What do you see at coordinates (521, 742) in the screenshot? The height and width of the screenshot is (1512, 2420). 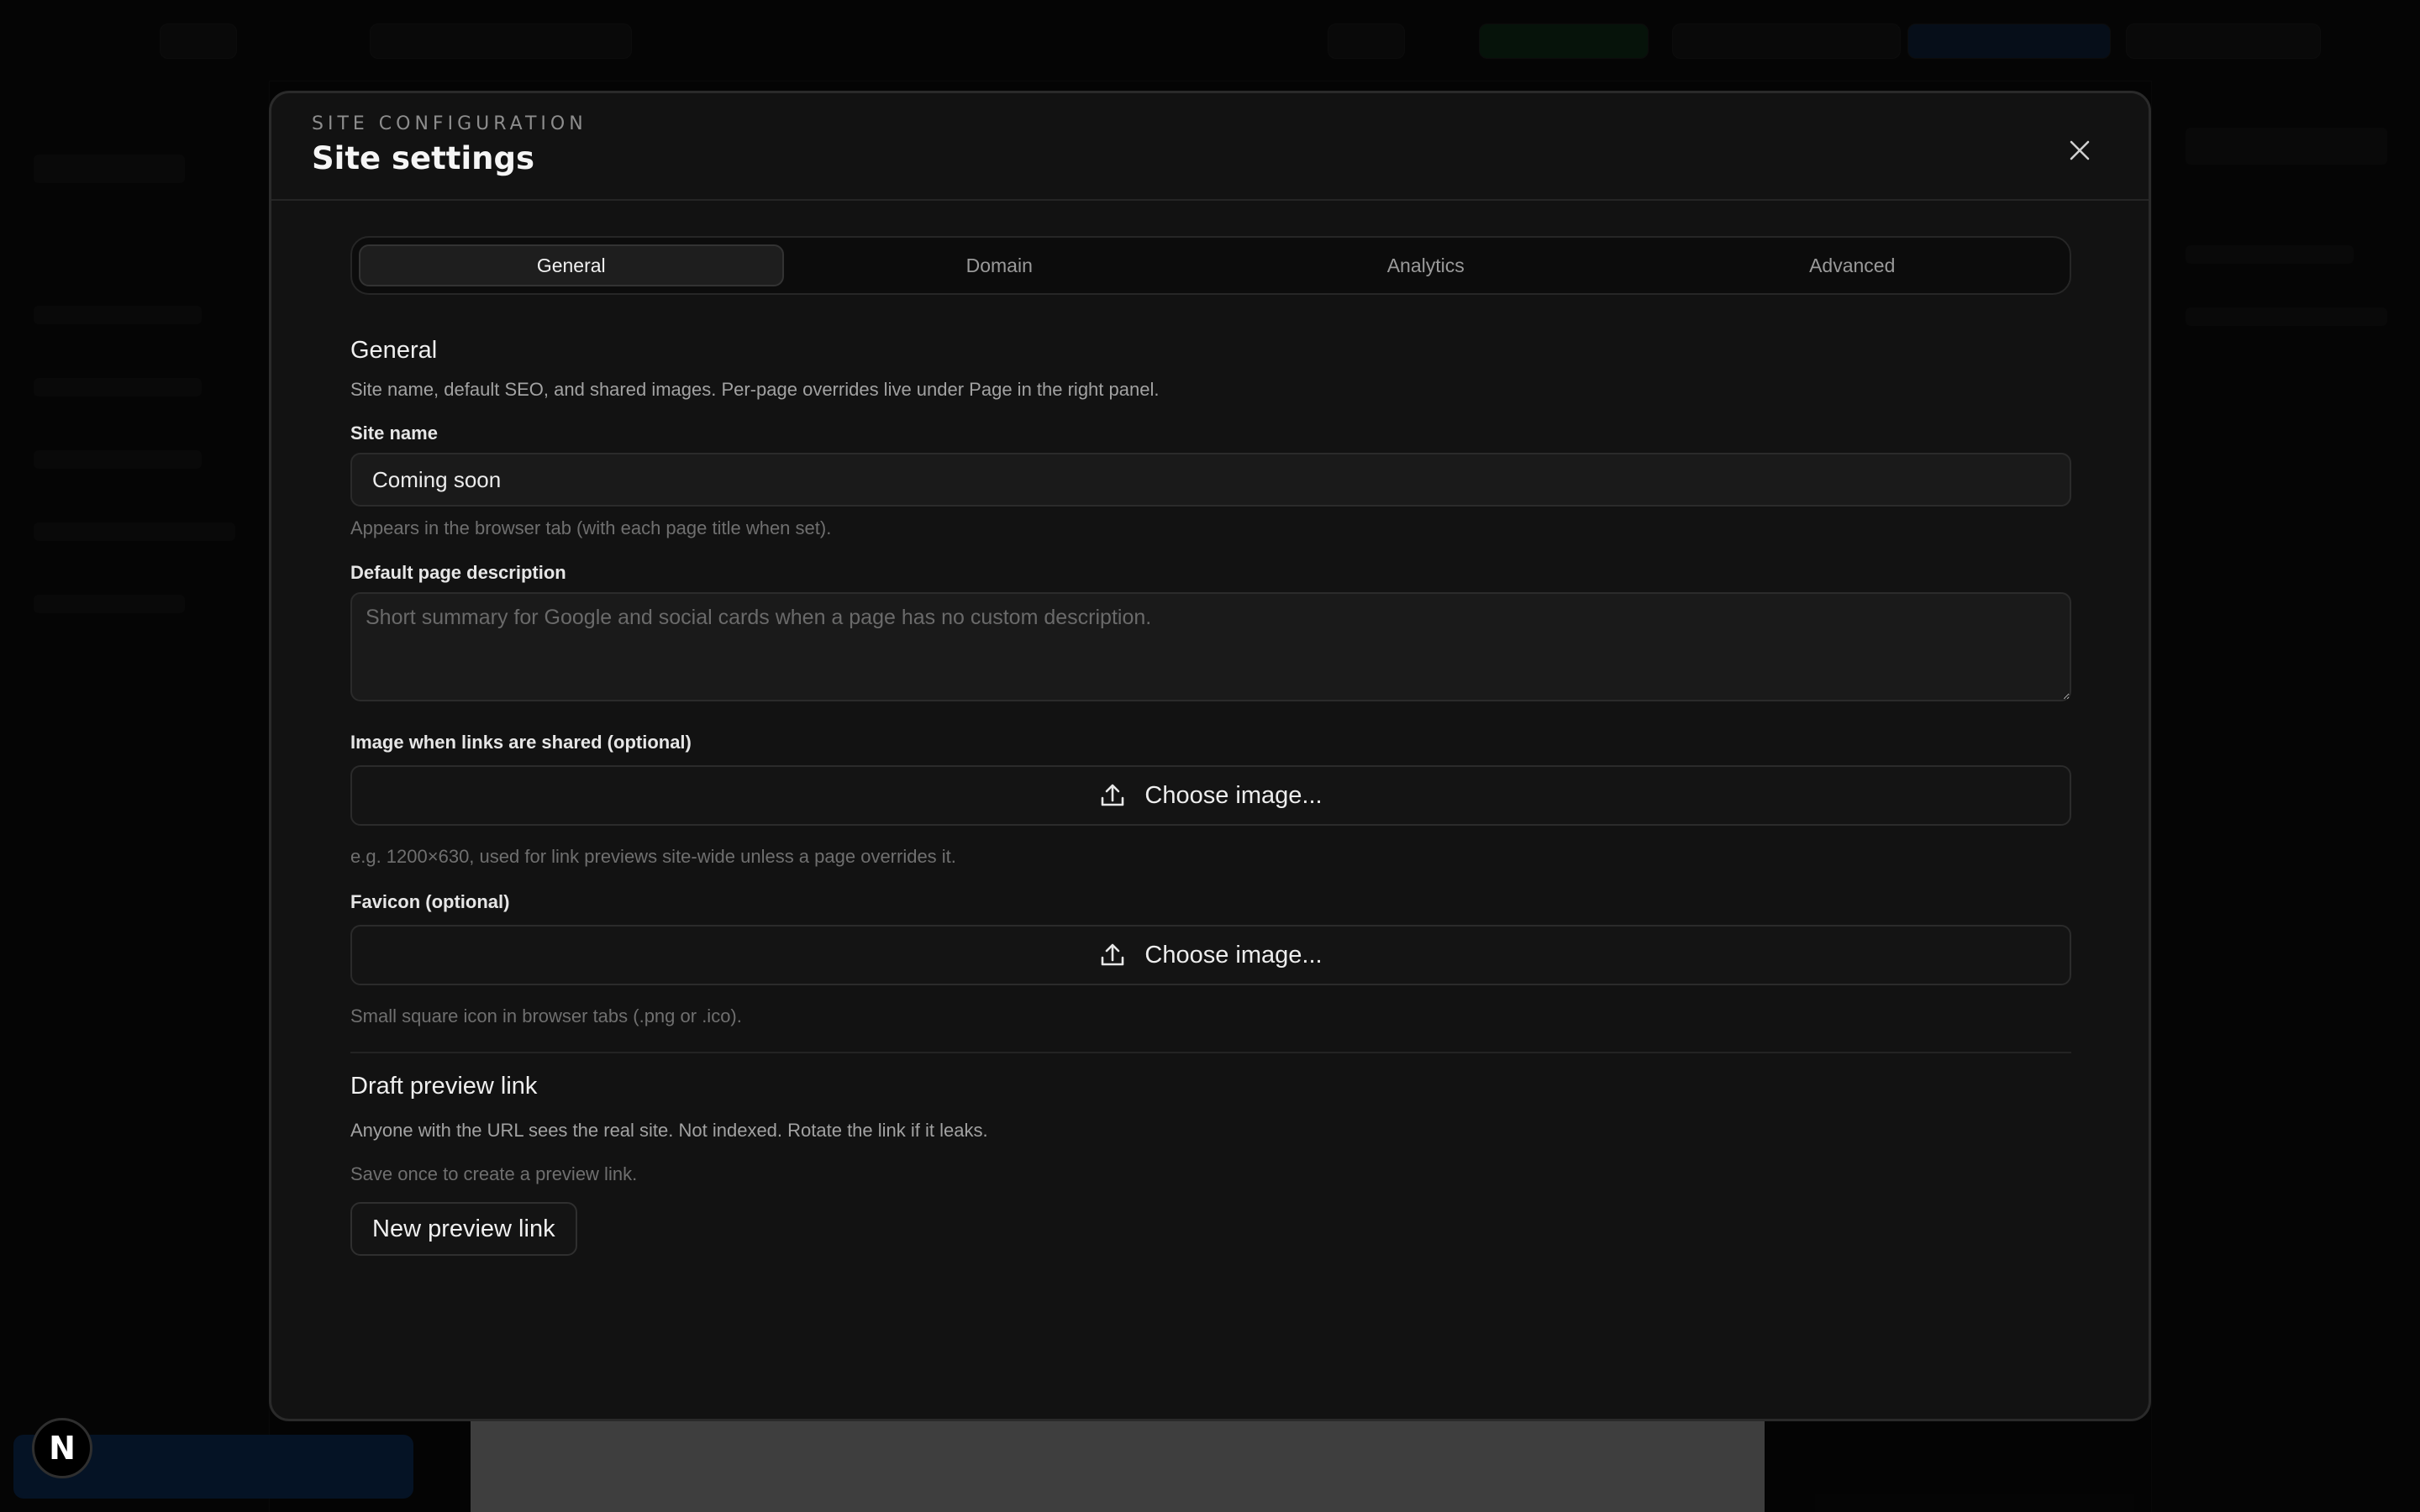 I see `share-image-label: Image when links are shared (optional)` at bounding box center [521, 742].